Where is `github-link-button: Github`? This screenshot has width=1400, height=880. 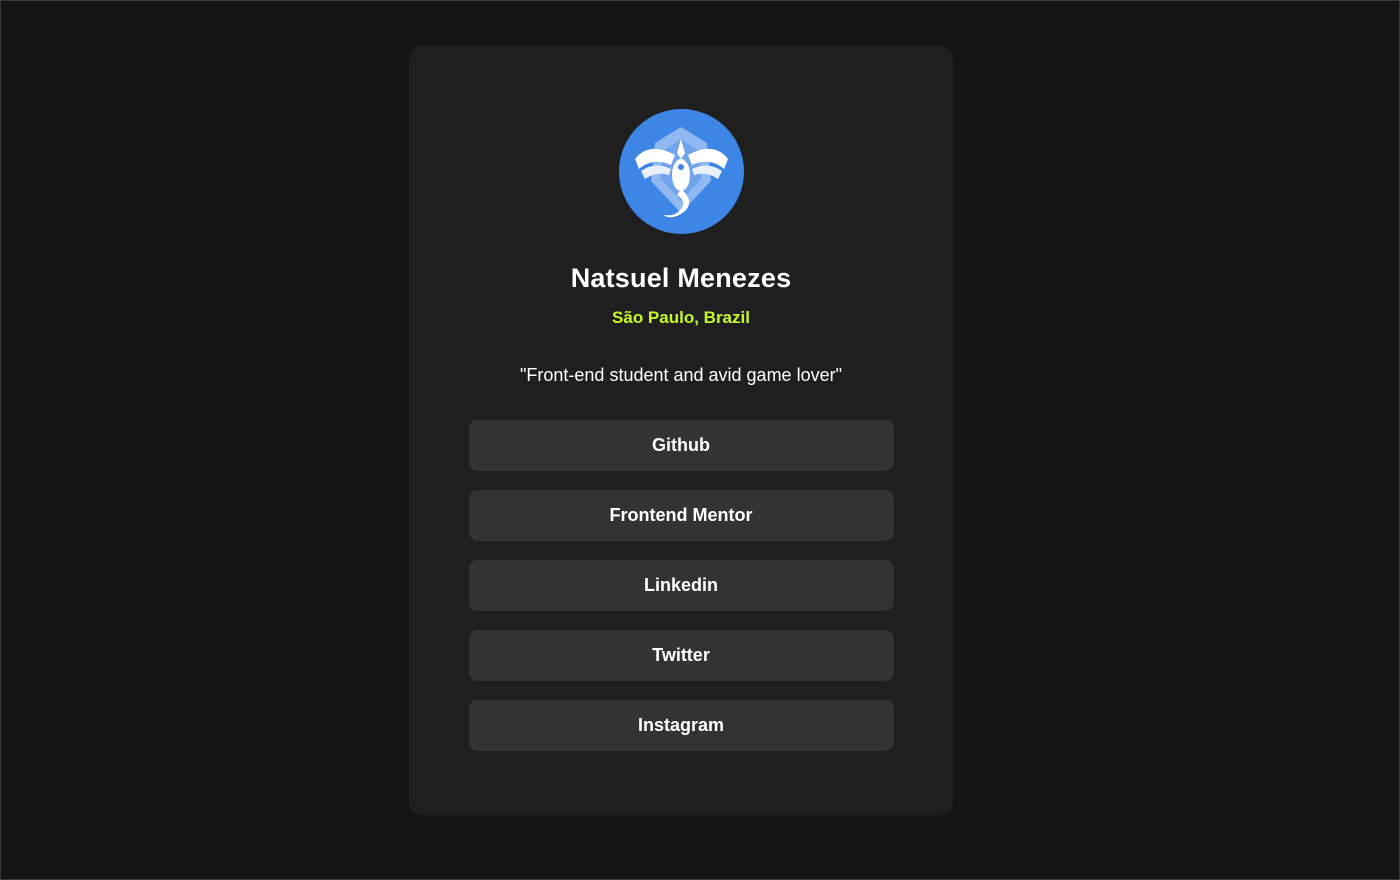
github-link-button: Github is located at coordinates (681, 445).